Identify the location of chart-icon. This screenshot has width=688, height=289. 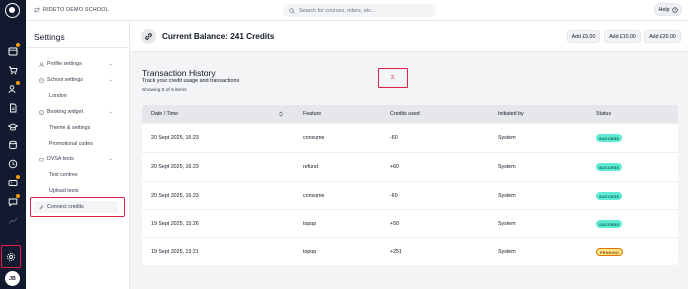
(12, 219).